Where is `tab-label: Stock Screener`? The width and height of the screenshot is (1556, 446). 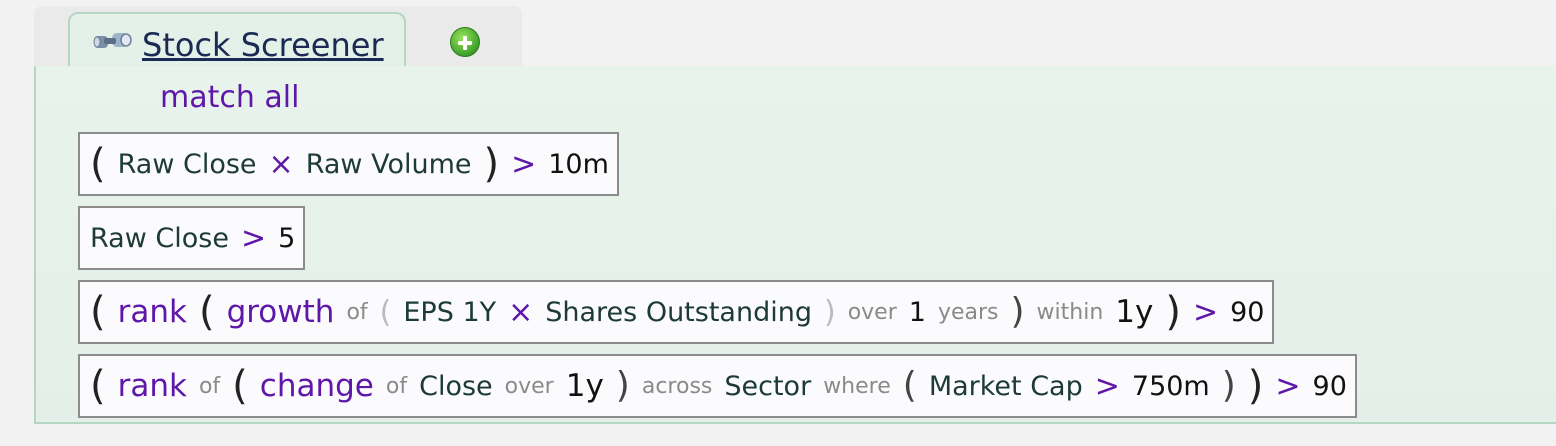 tab-label: Stock Screener is located at coordinates (263, 45).